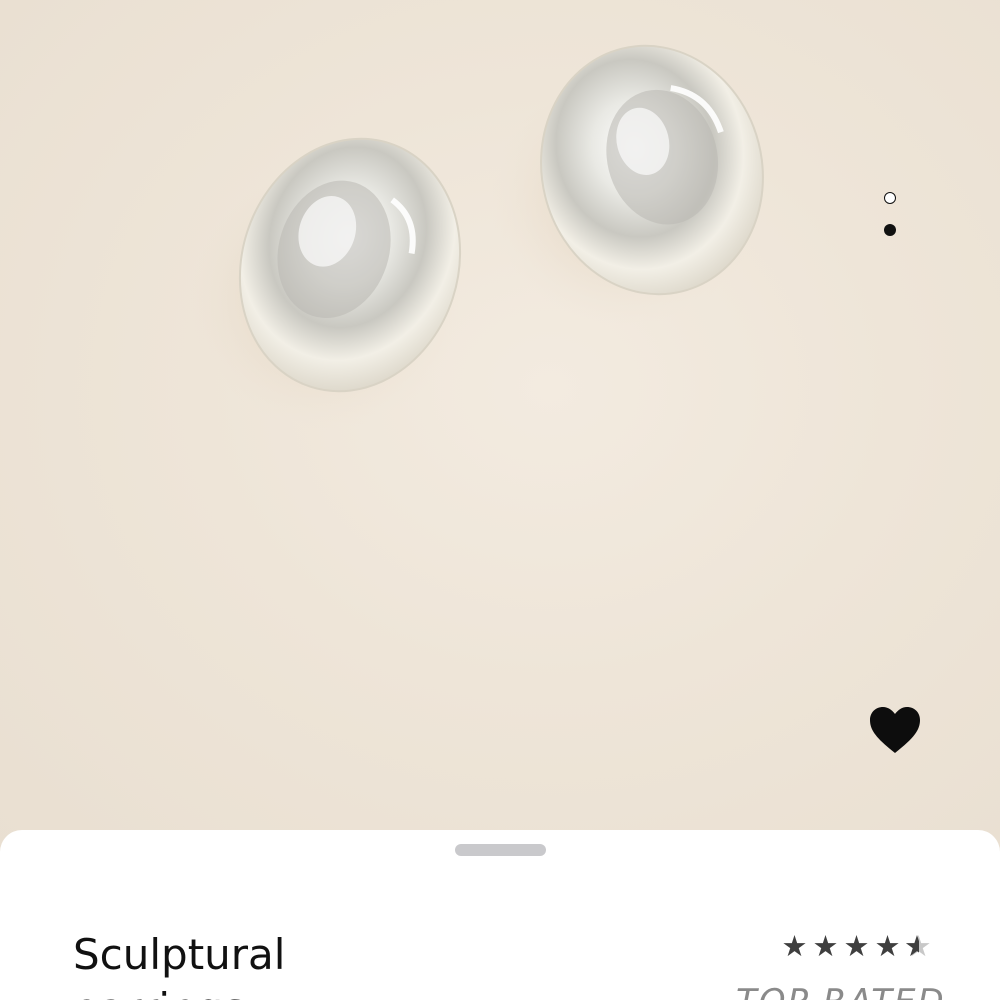 This screenshot has height=1000, width=1000. What do you see at coordinates (890, 230) in the screenshot?
I see `pager-dot-2-active` at bounding box center [890, 230].